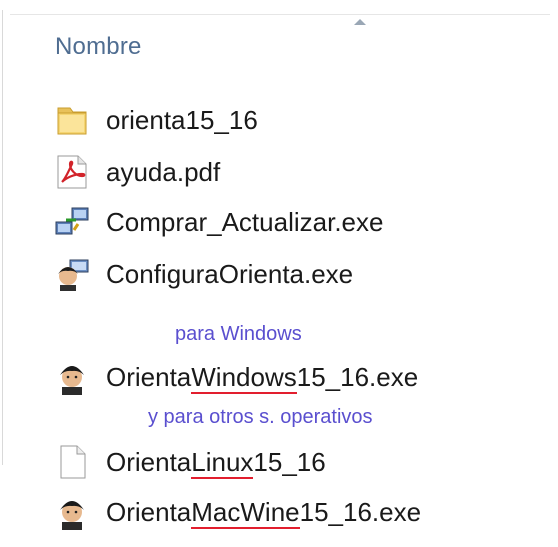 The height and width of the screenshot is (547, 558). I want to click on file-name-highlight: Windows, so click(244, 378).